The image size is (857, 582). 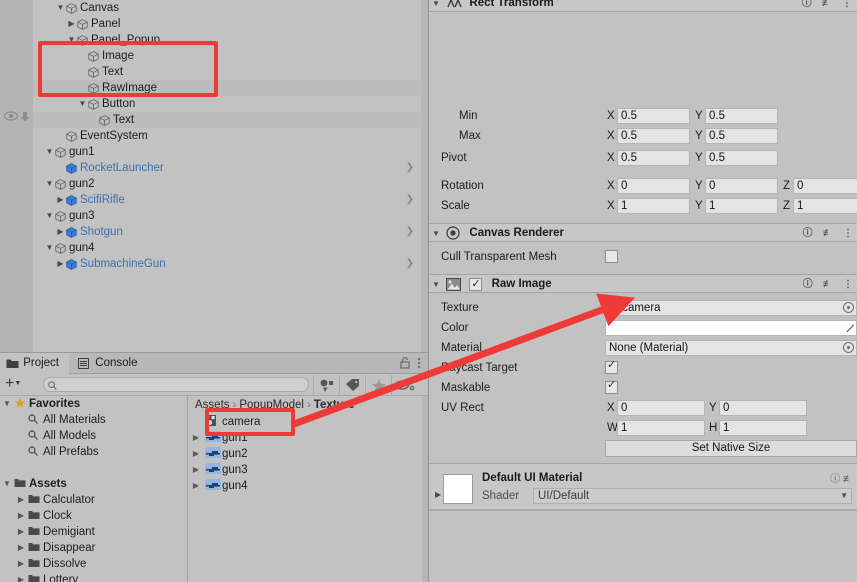 What do you see at coordinates (308, 454) in the screenshot?
I see `asset-rows: ▶ camera ▶ gun1 ▶ gun2 ▶ gun3 ▶ gun4` at bounding box center [308, 454].